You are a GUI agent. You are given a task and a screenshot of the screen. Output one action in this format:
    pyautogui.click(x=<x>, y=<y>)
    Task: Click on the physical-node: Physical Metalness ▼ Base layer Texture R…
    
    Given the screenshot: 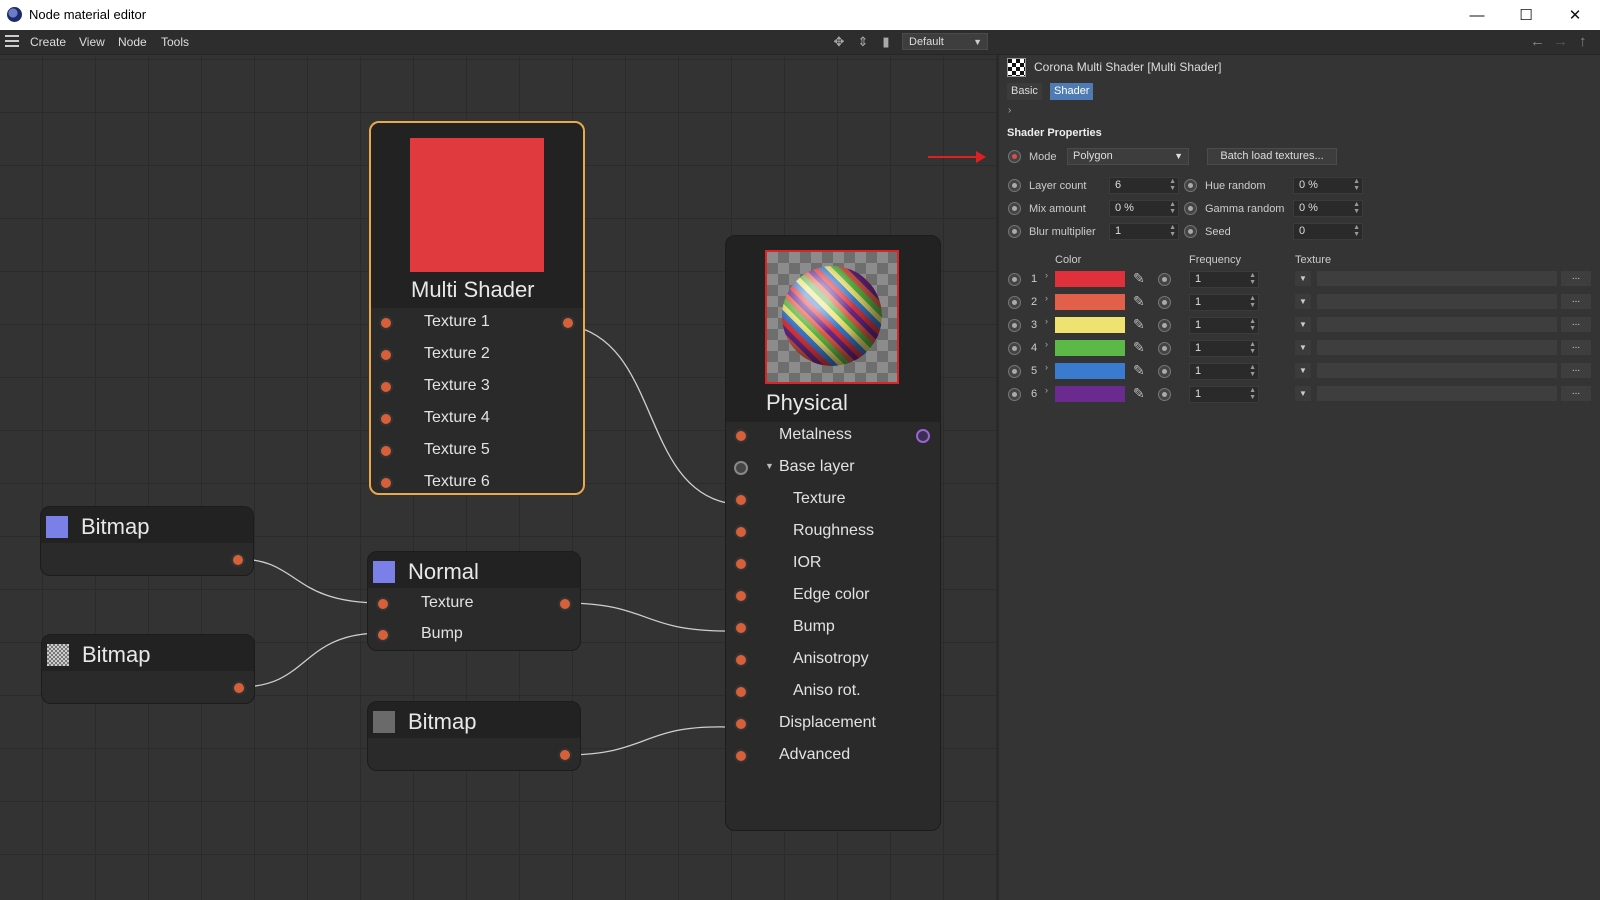 What is the action you would take?
    pyautogui.click(x=833, y=533)
    